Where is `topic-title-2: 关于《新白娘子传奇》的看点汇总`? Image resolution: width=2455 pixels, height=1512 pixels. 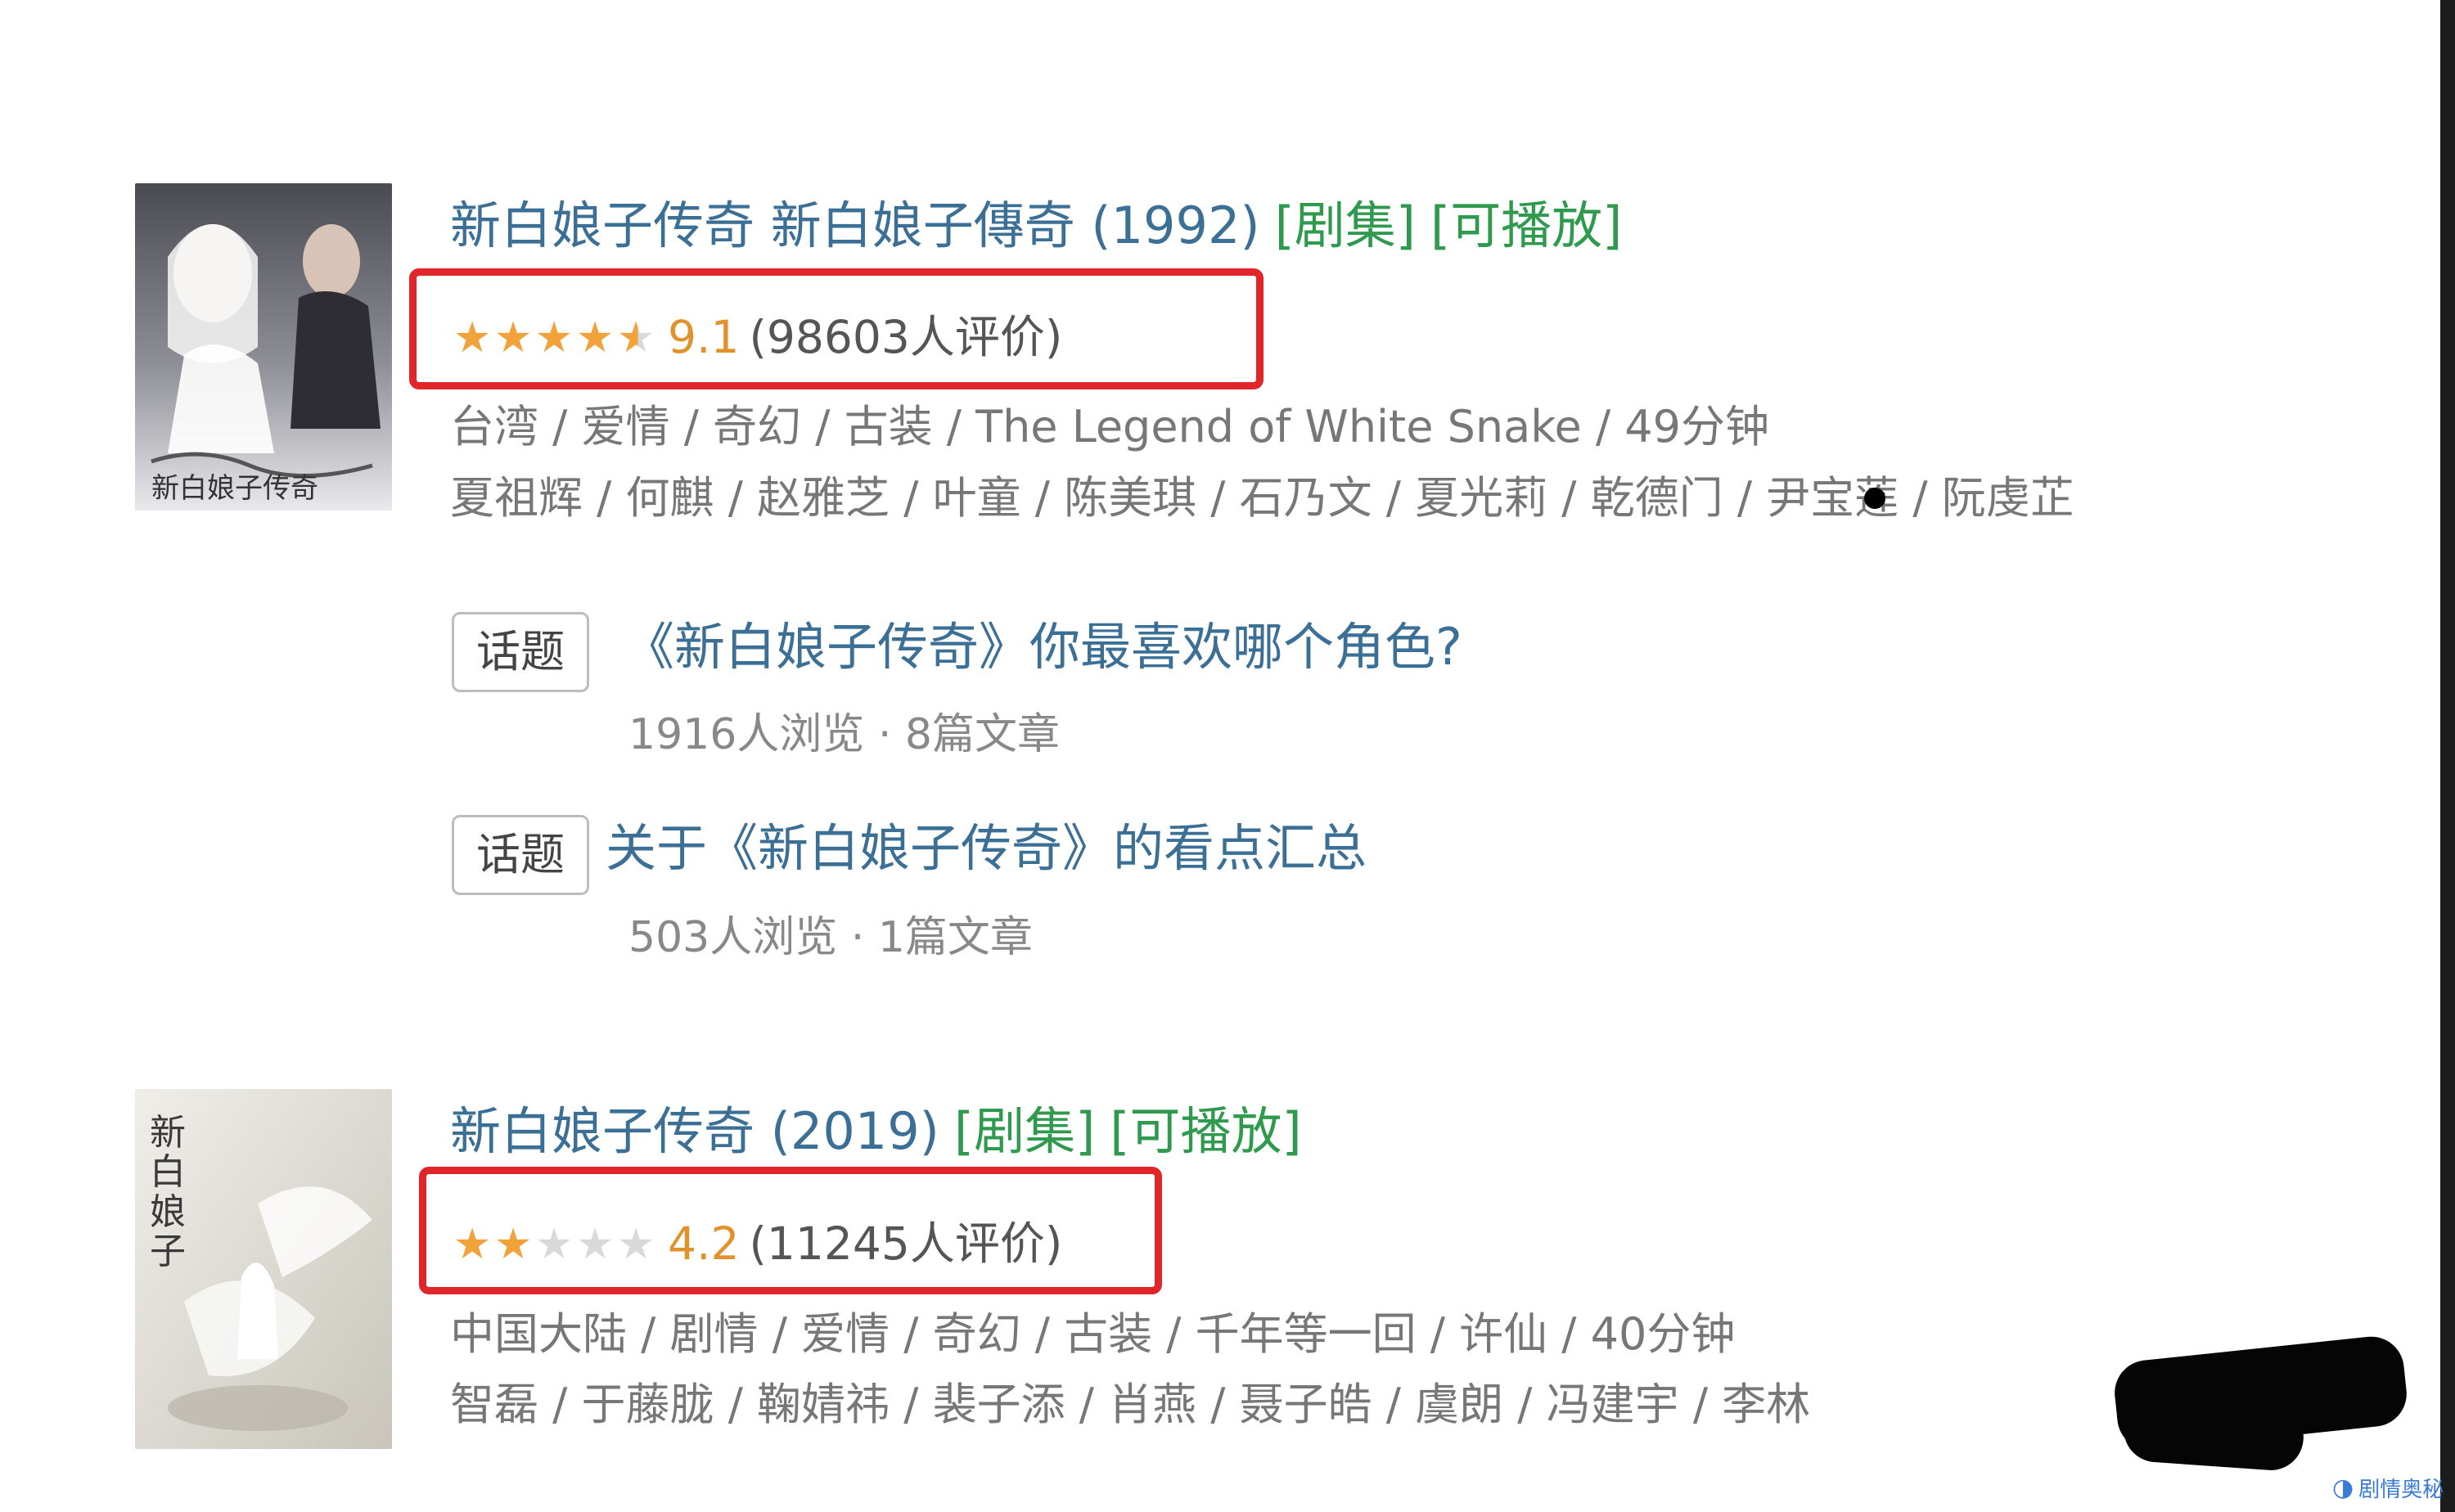
topic-title-2: 关于《新白娘子传奇》的看点汇总 is located at coordinates (986, 849).